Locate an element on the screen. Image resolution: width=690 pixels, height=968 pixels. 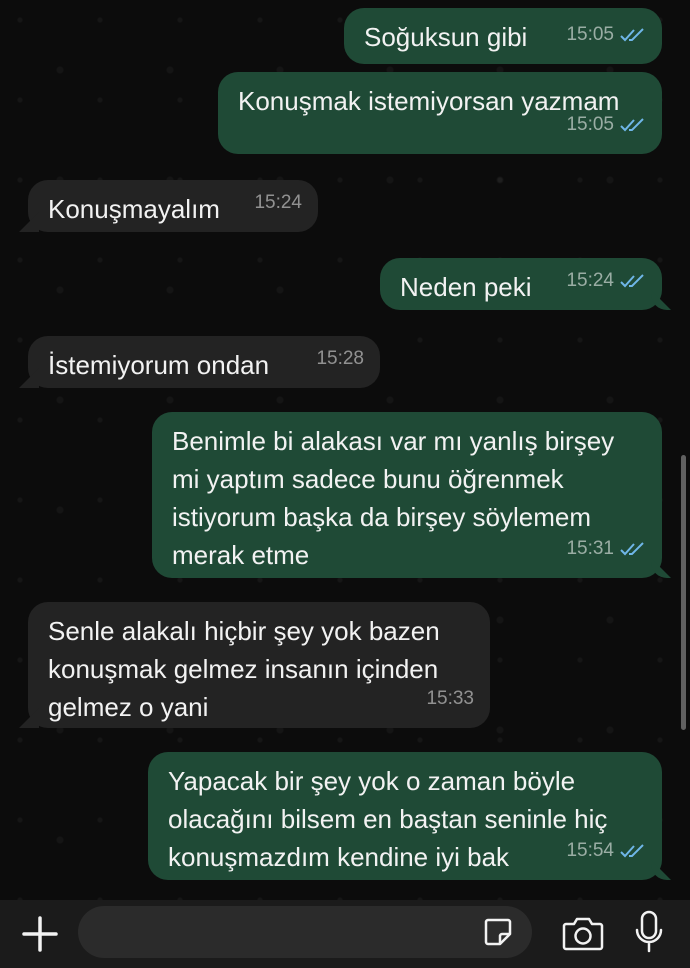
message-time: 15:54 is located at coordinates (590, 850).